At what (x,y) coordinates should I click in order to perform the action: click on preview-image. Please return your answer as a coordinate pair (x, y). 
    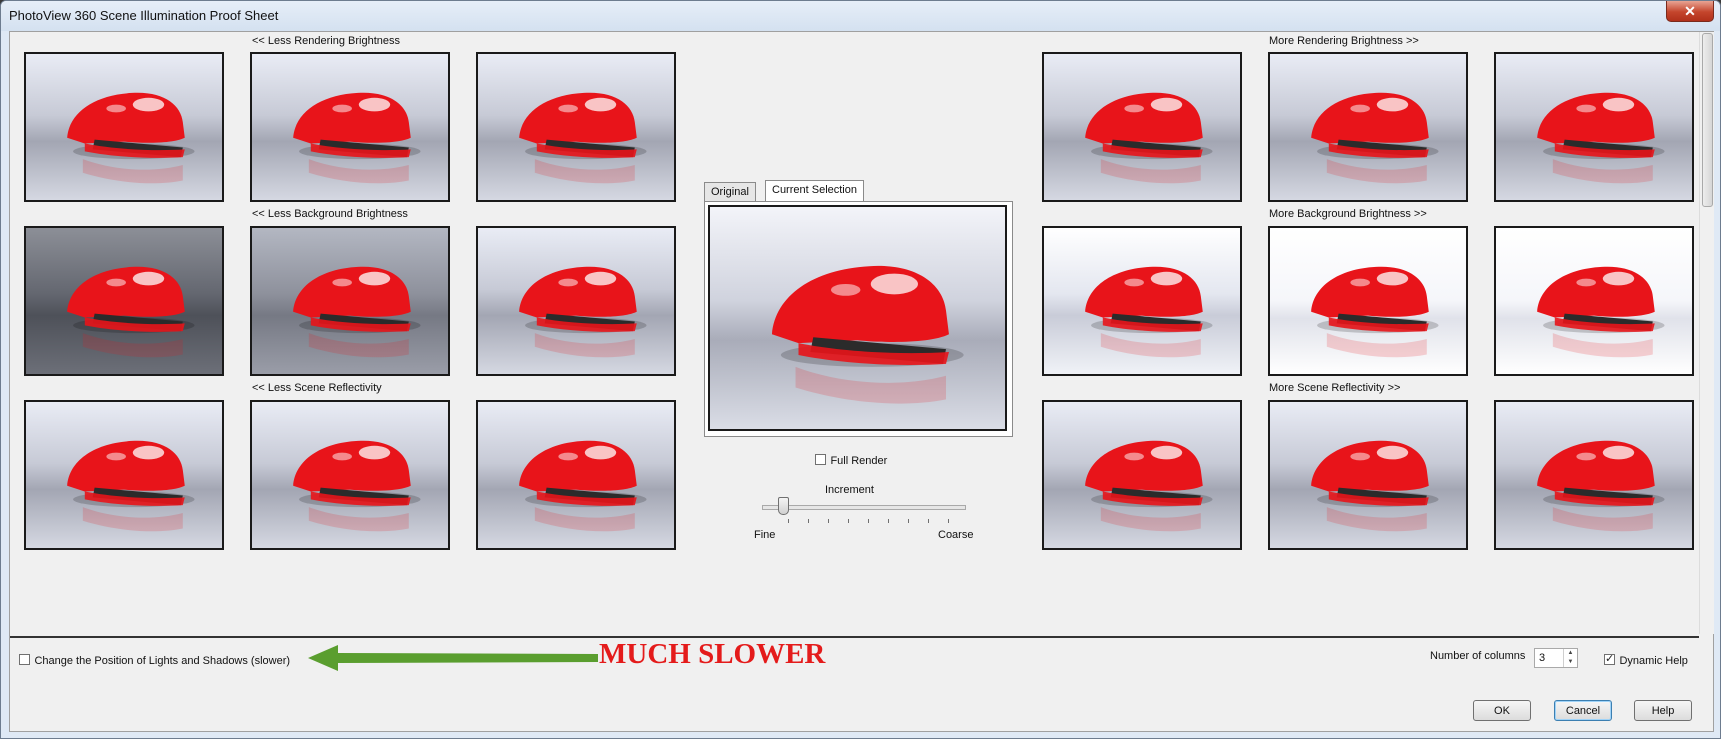
    Looking at the image, I should click on (857, 318).